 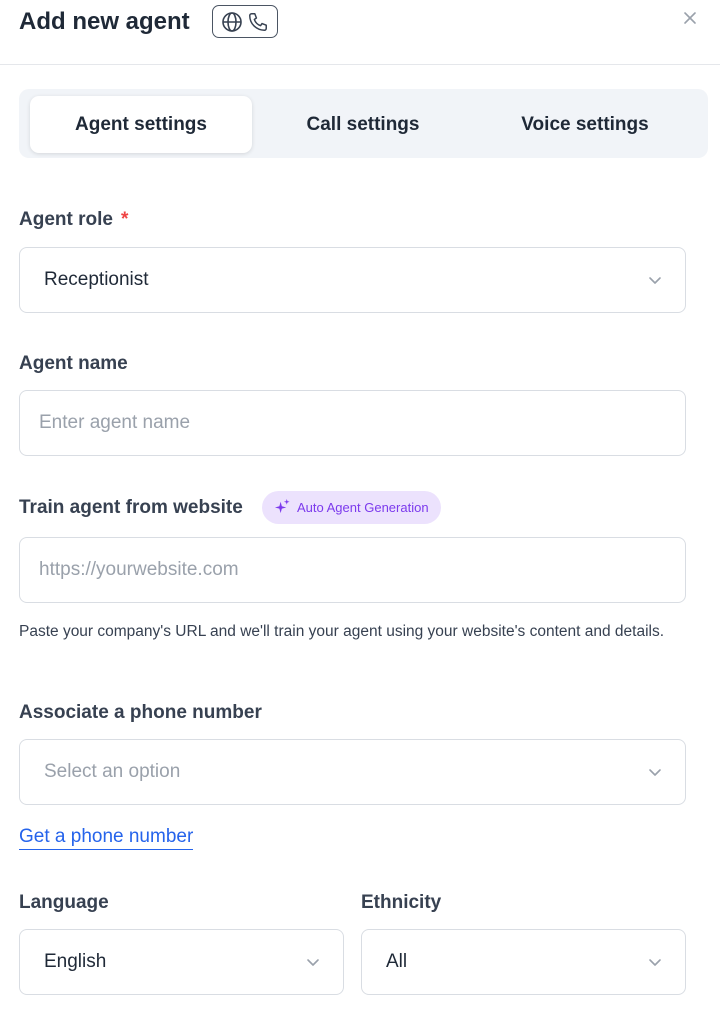 What do you see at coordinates (397, 961) in the screenshot?
I see `ethnicity-value: All` at bounding box center [397, 961].